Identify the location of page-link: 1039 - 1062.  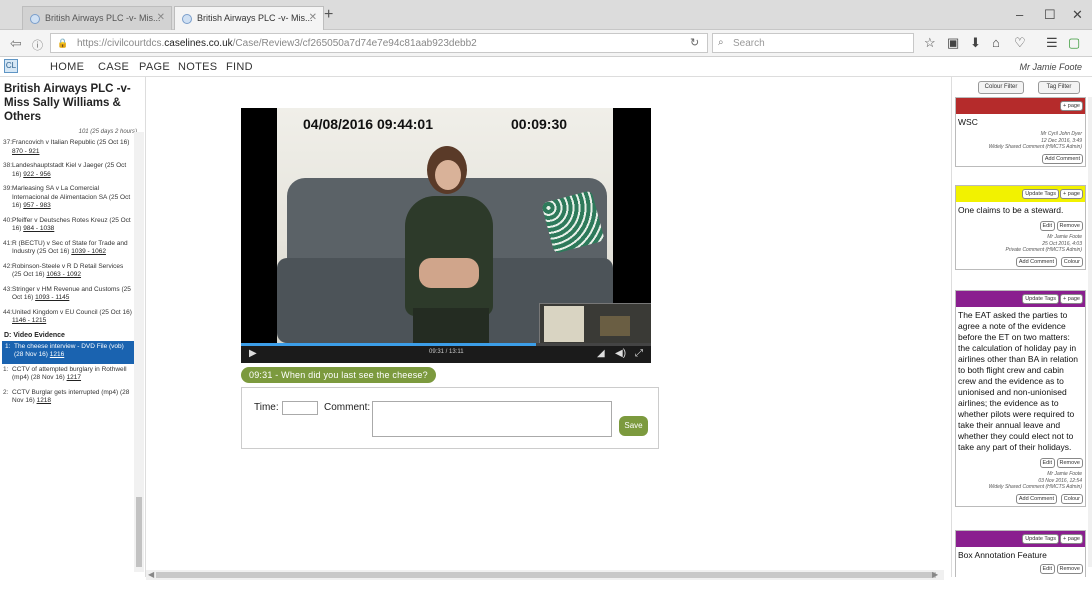
(88, 251).